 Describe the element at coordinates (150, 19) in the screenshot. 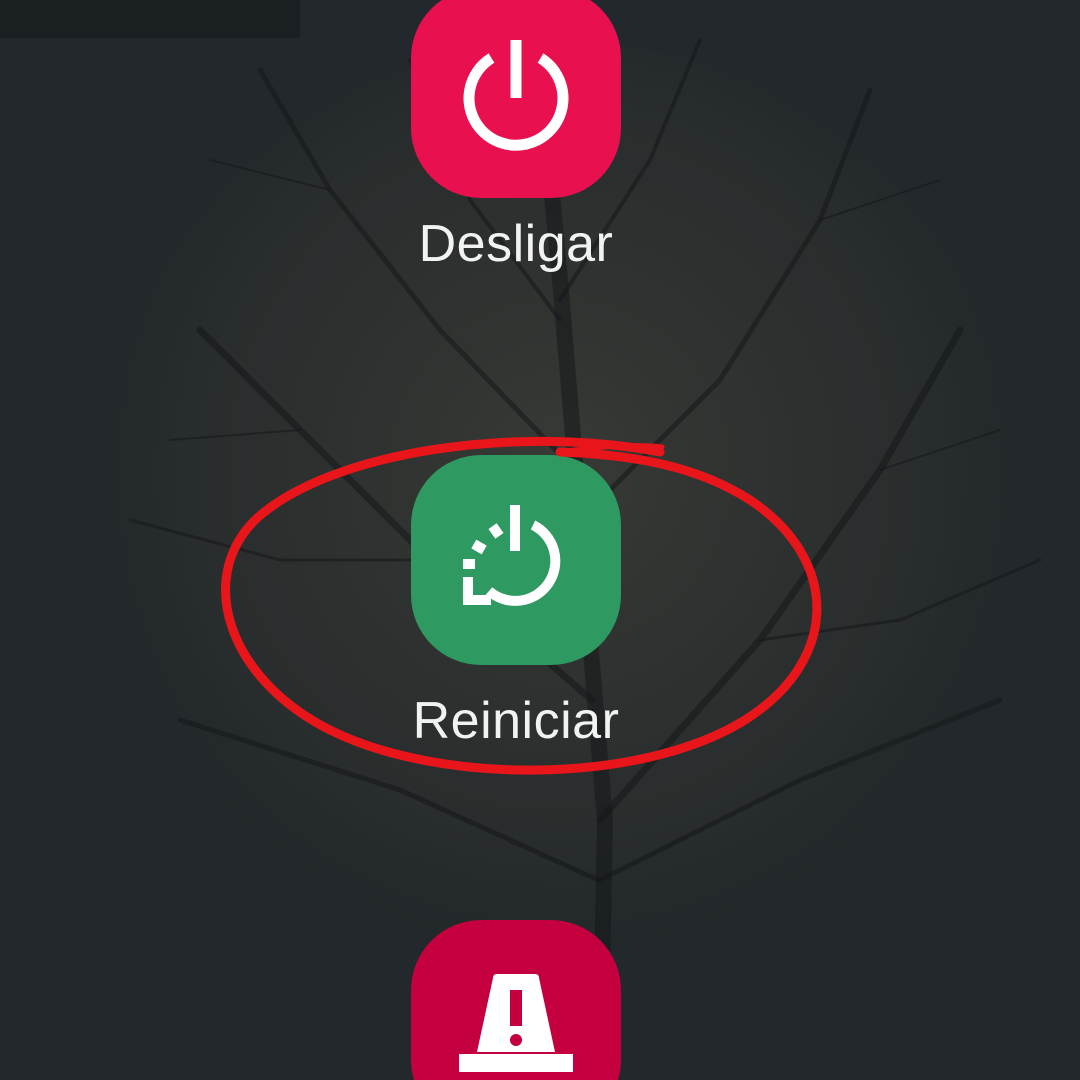

I see `status-bar-remnant` at that location.